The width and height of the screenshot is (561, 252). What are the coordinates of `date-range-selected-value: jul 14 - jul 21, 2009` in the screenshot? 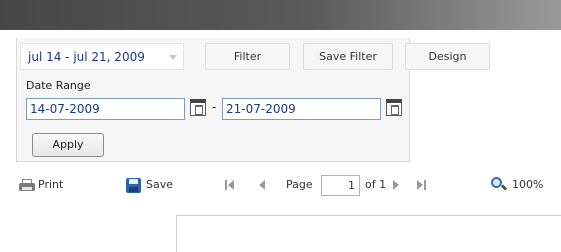 It's located at (86, 57).